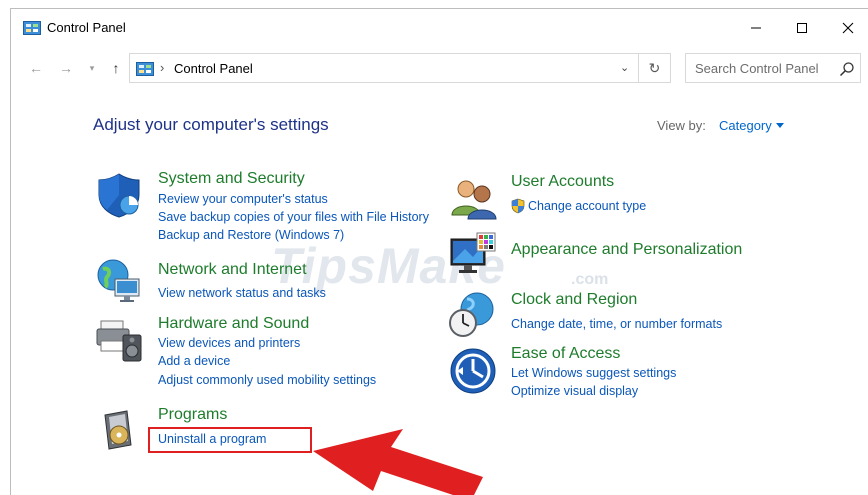 This screenshot has width=868, height=495. What do you see at coordinates (398, 462) in the screenshot?
I see `annotation-arrow-icon` at bounding box center [398, 462].